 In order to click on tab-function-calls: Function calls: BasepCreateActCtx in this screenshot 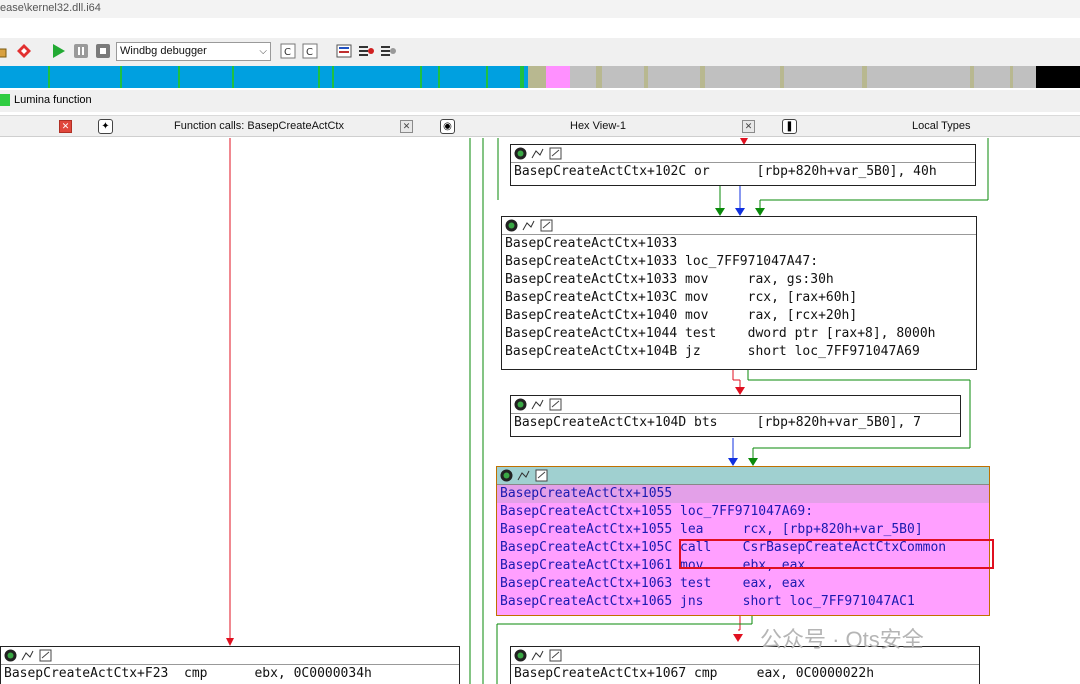, I will do `click(259, 126)`.